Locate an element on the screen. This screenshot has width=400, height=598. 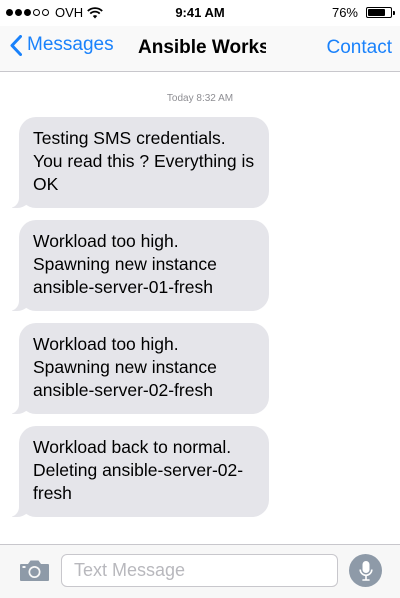
battery-percent: 76% is located at coordinates (344, 12).